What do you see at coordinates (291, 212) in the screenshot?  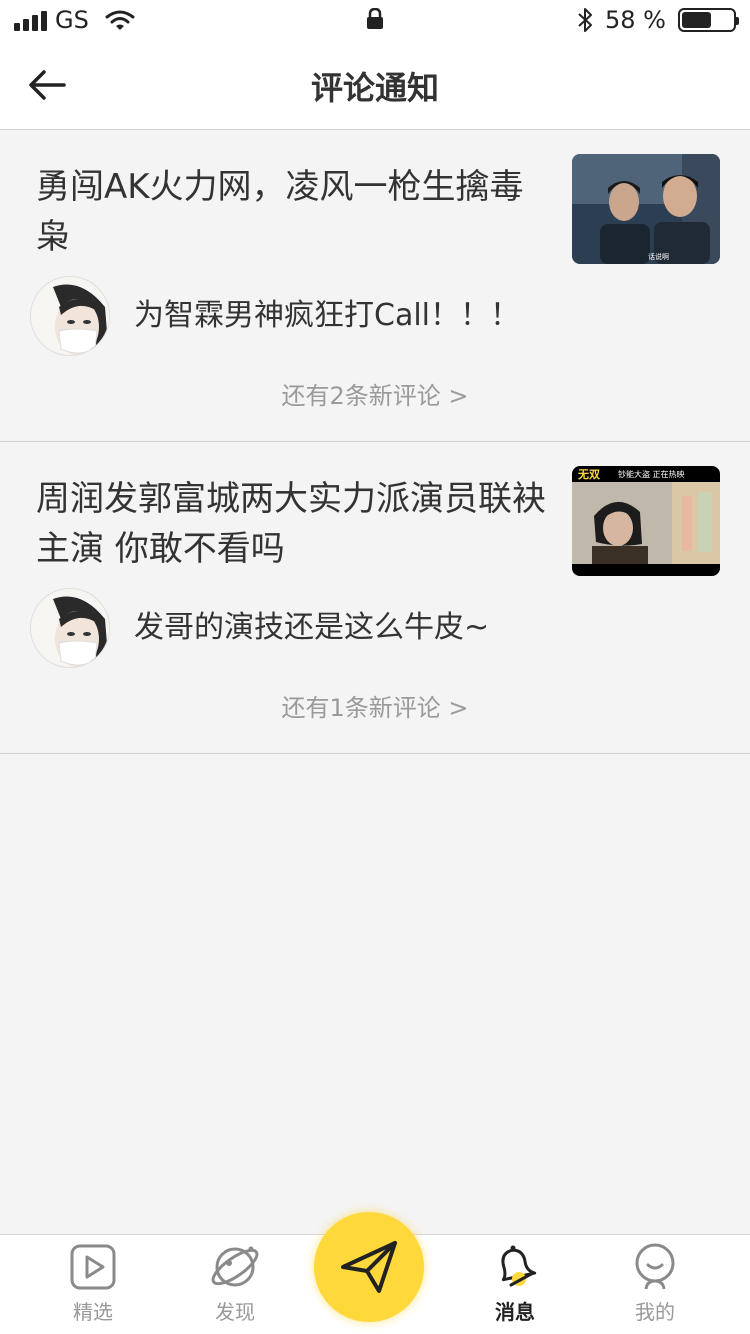 I see `video-title: 勇闯AK火力网，凌风一枪生擒毒枭` at bounding box center [291, 212].